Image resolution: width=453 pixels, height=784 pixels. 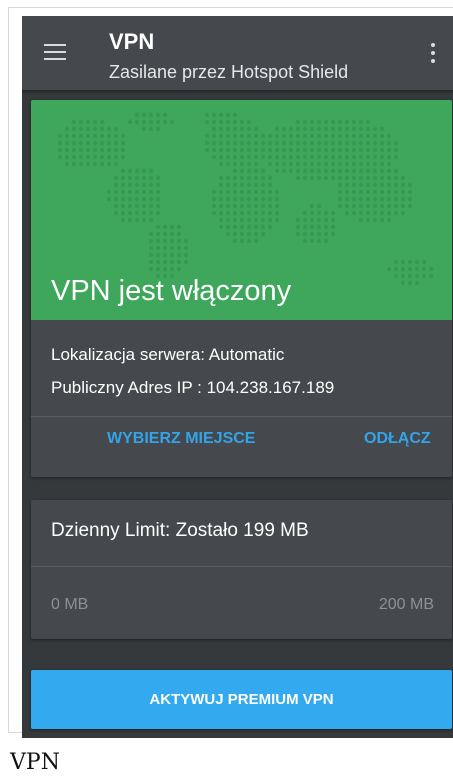 What do you see at coordinates (433, 54) in the screenshot?
I see `more-vertical-icon` at bounding box center [433, 54].